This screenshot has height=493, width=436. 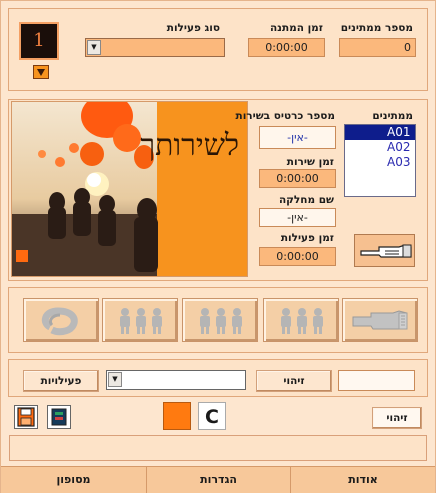 I want to click on save-button, so click(x=26, y=417).